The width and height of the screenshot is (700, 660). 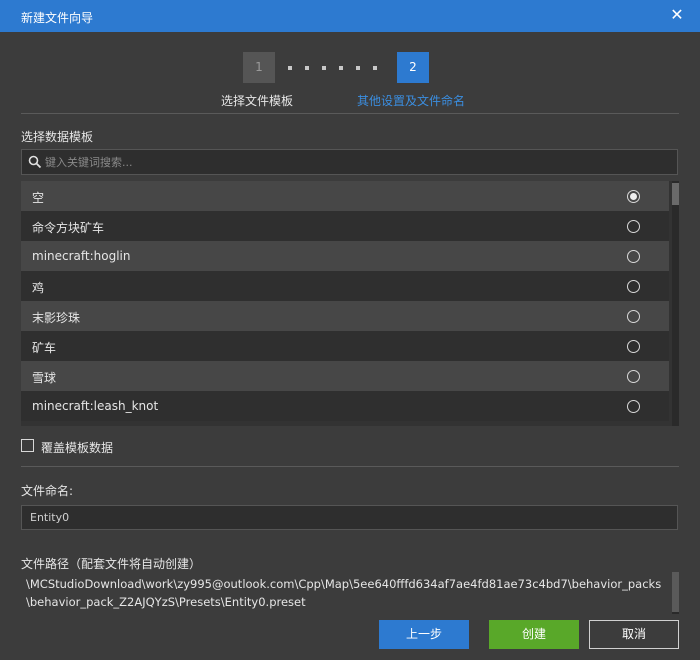 What do you see at coordinates (677, 15) in the screenshot?
I see `close-icon: ✕` at bounding box center [677, 15].